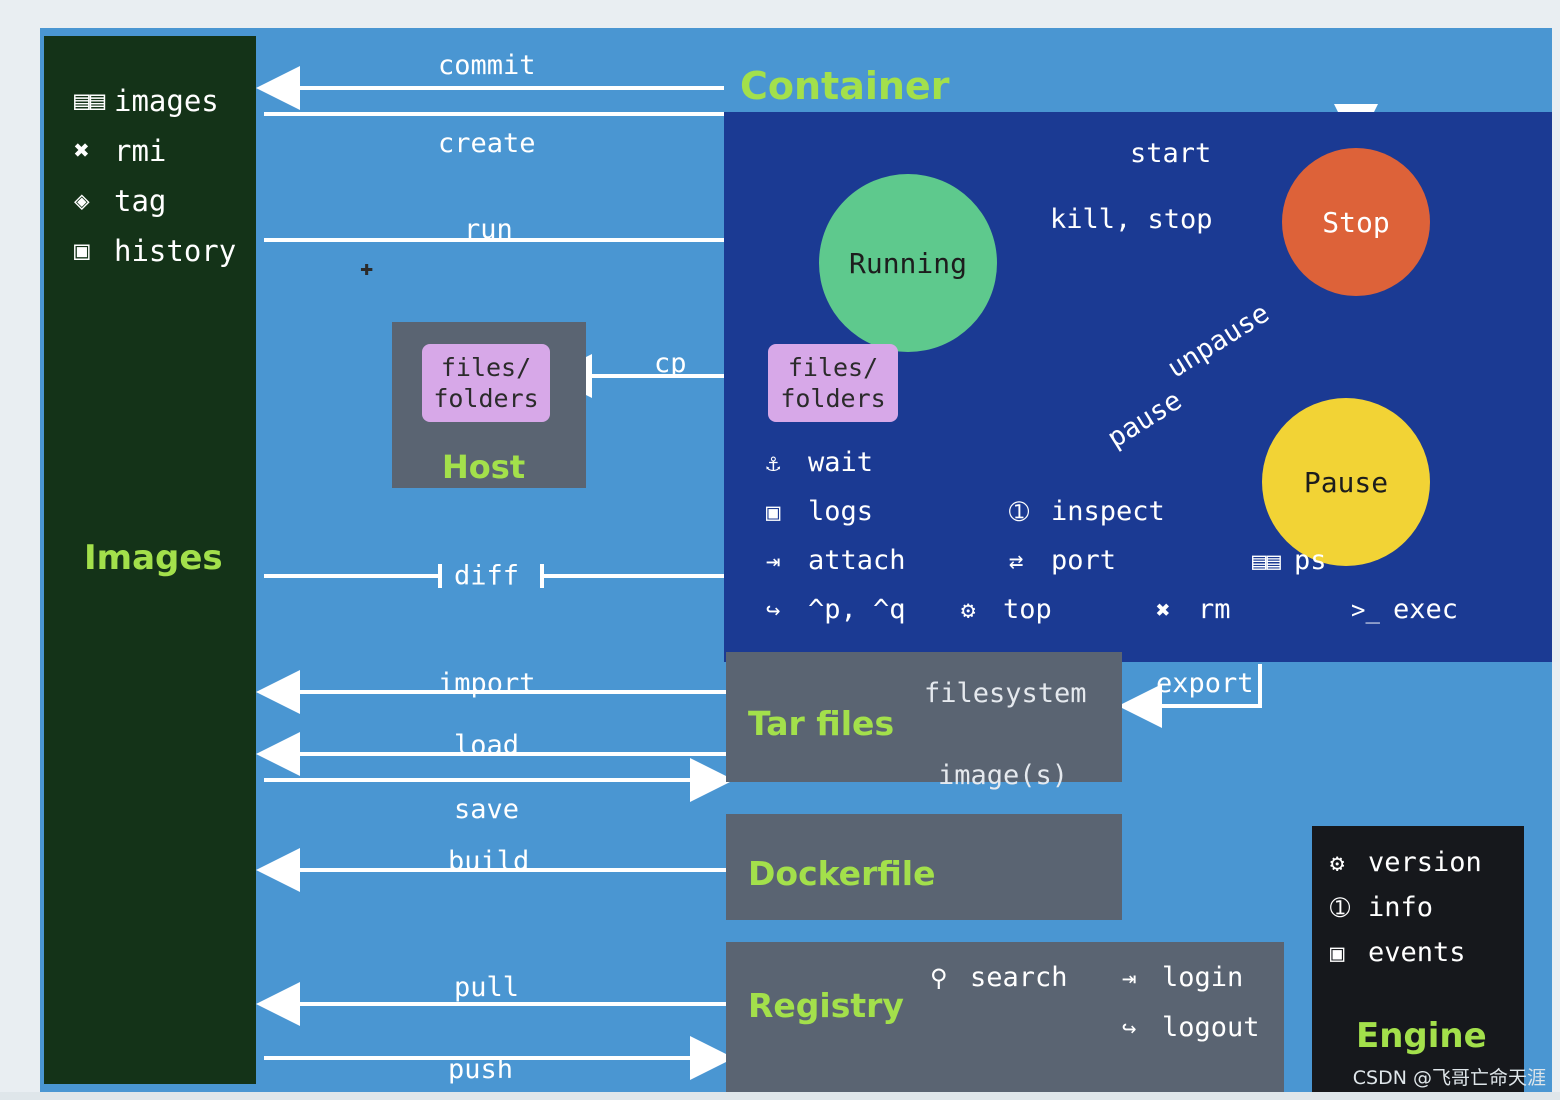  I want to click on edge-label-export: export, so click(1205, 683).